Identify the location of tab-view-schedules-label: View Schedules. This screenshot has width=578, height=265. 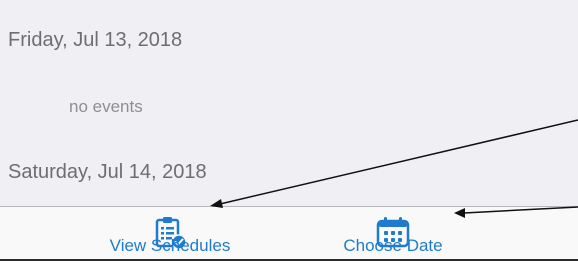
(170, 245).